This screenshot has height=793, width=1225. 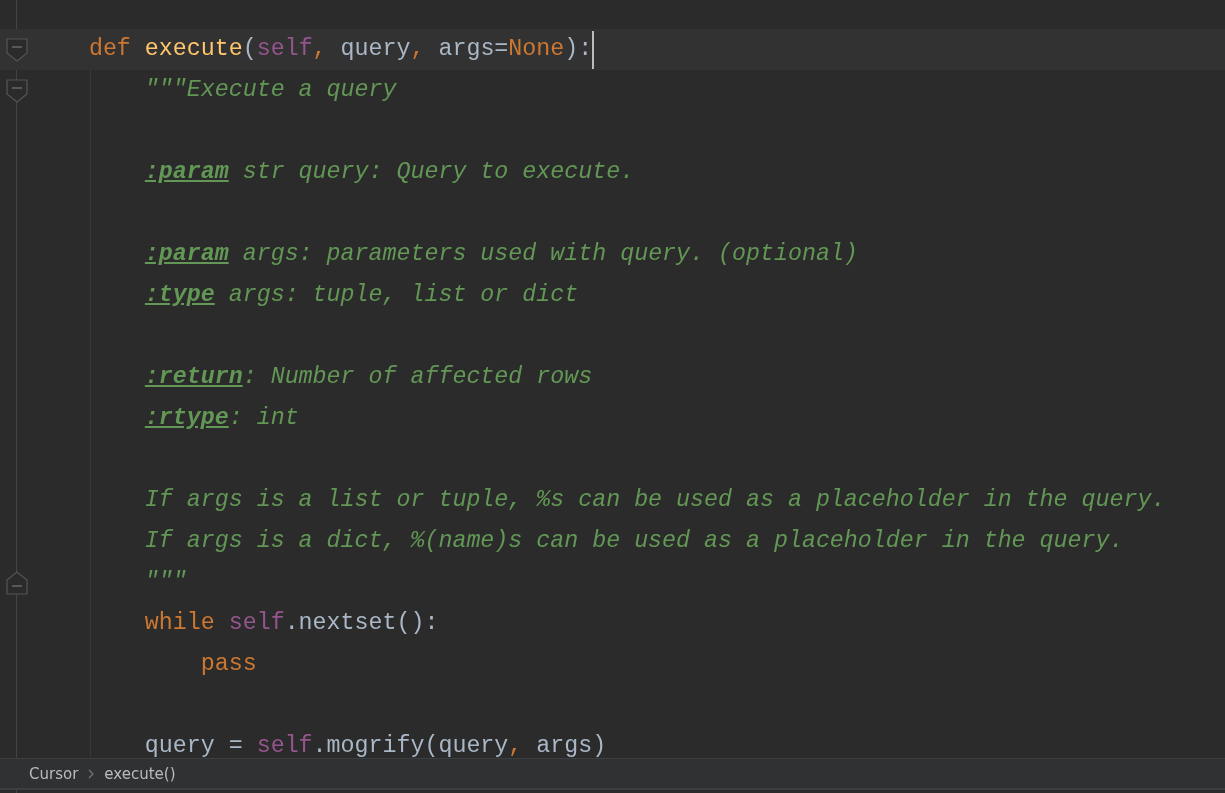 What do you see at coordinates (140, 773) in the screenshot?
I see `breadcrumb-item: execute()` at bounding box center [140, 773].